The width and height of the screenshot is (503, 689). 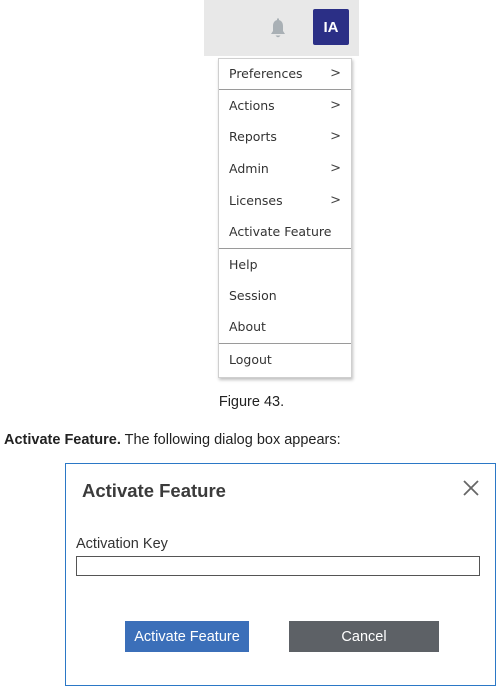 What do you see at coordinates (251, 402) in the screenshot?
I see `figure-caption: Figure 43.` at bounding box center [251, 402].